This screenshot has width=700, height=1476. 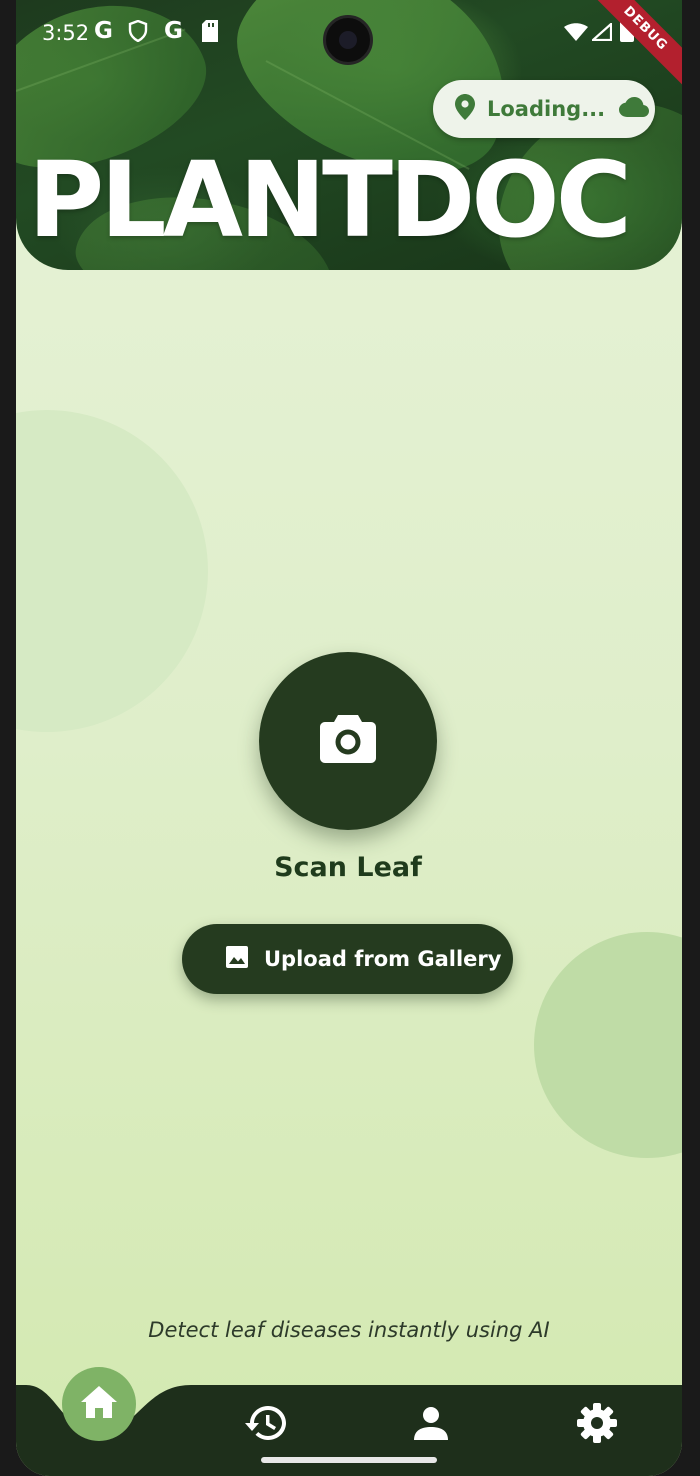 I want to click on upload-from-gallery-button: Upload from Gallery, so click(x=347, y=959).